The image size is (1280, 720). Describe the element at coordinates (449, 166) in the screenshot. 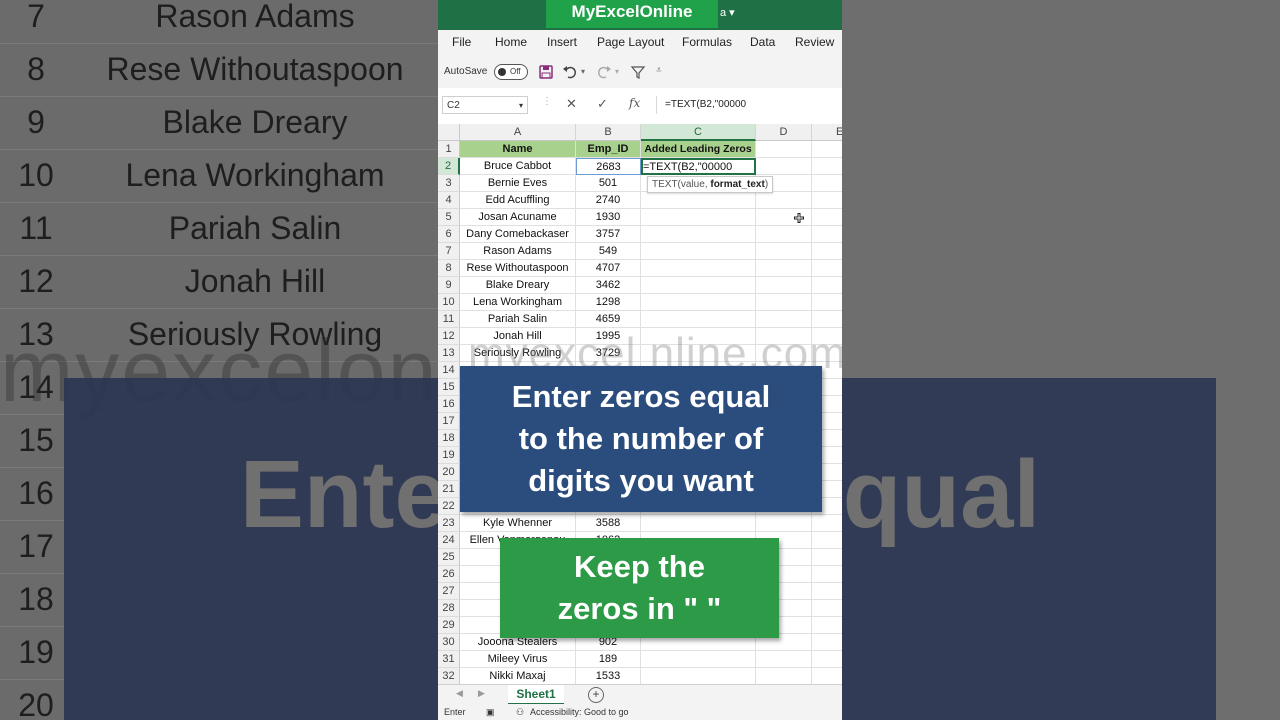

I see `row-header: 2` at that location.